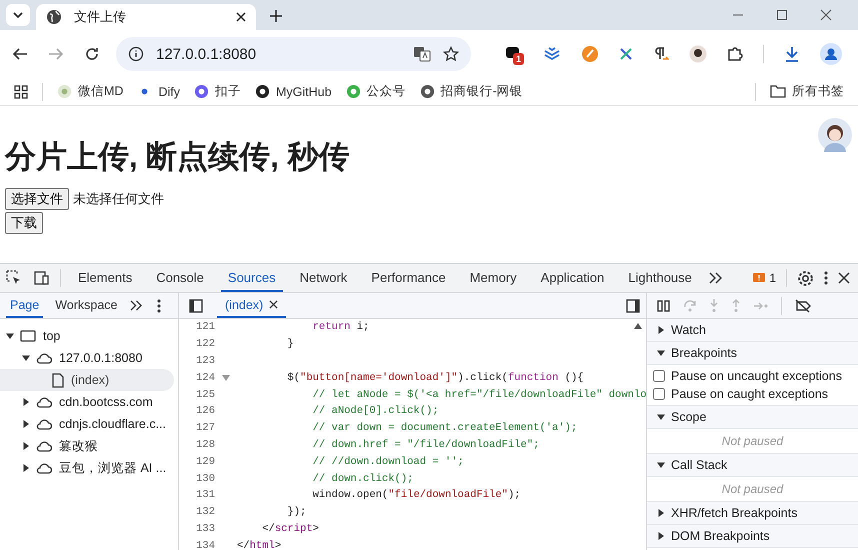  Describe the element at coordinates (226, 377) in the screenshot. I see `fold-arrow-icon` at that location.